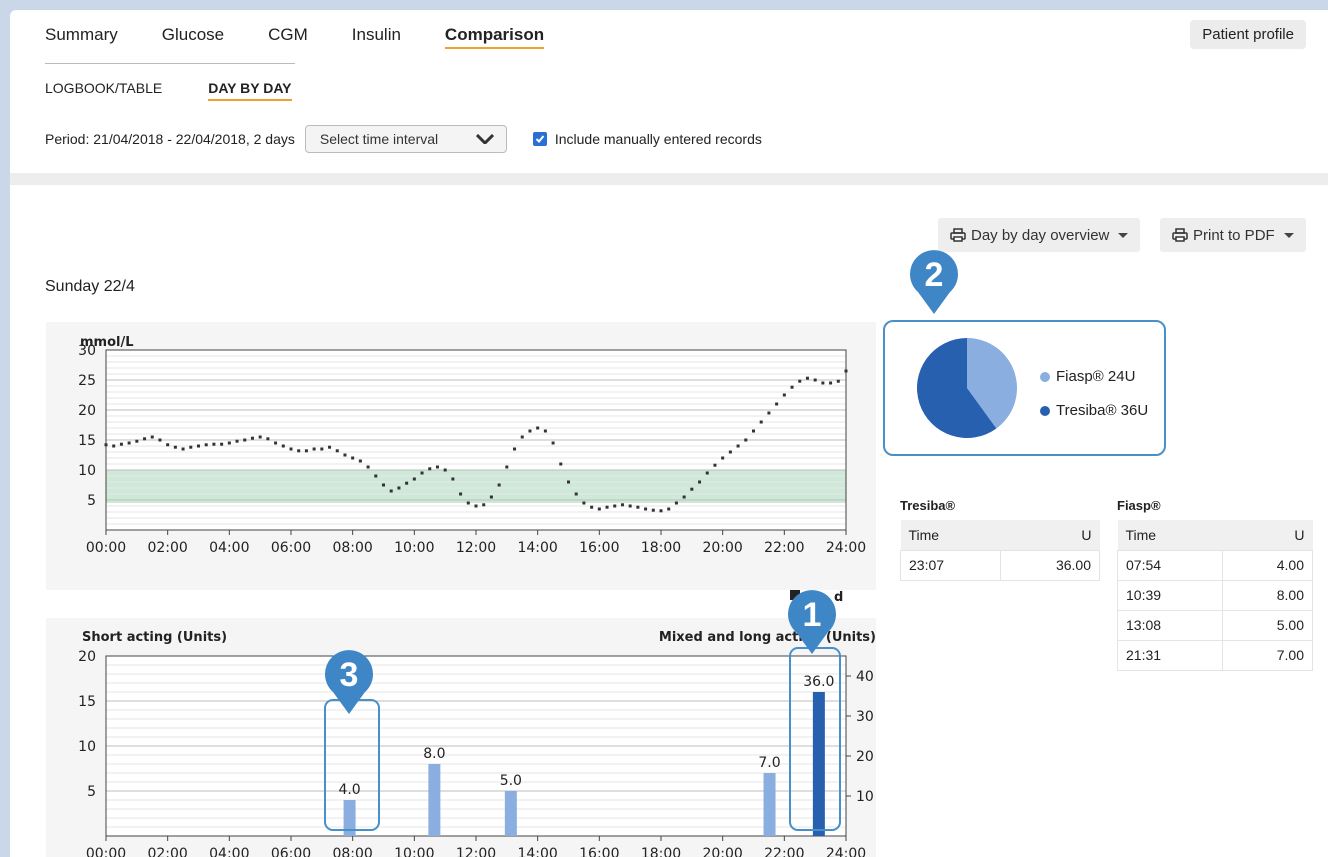 The image size is (1328, 857). Describe the element at coordinates (1267, 655) in the screenshot. I see `cell-units: 7.00` at that location.